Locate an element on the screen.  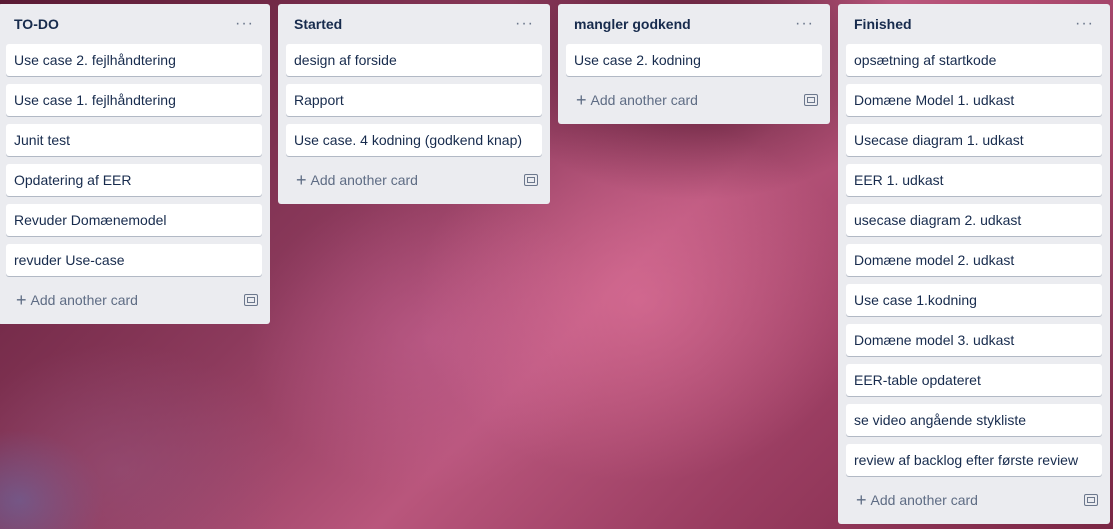
list-header: Started ··· is located at coordinates (414, 24).